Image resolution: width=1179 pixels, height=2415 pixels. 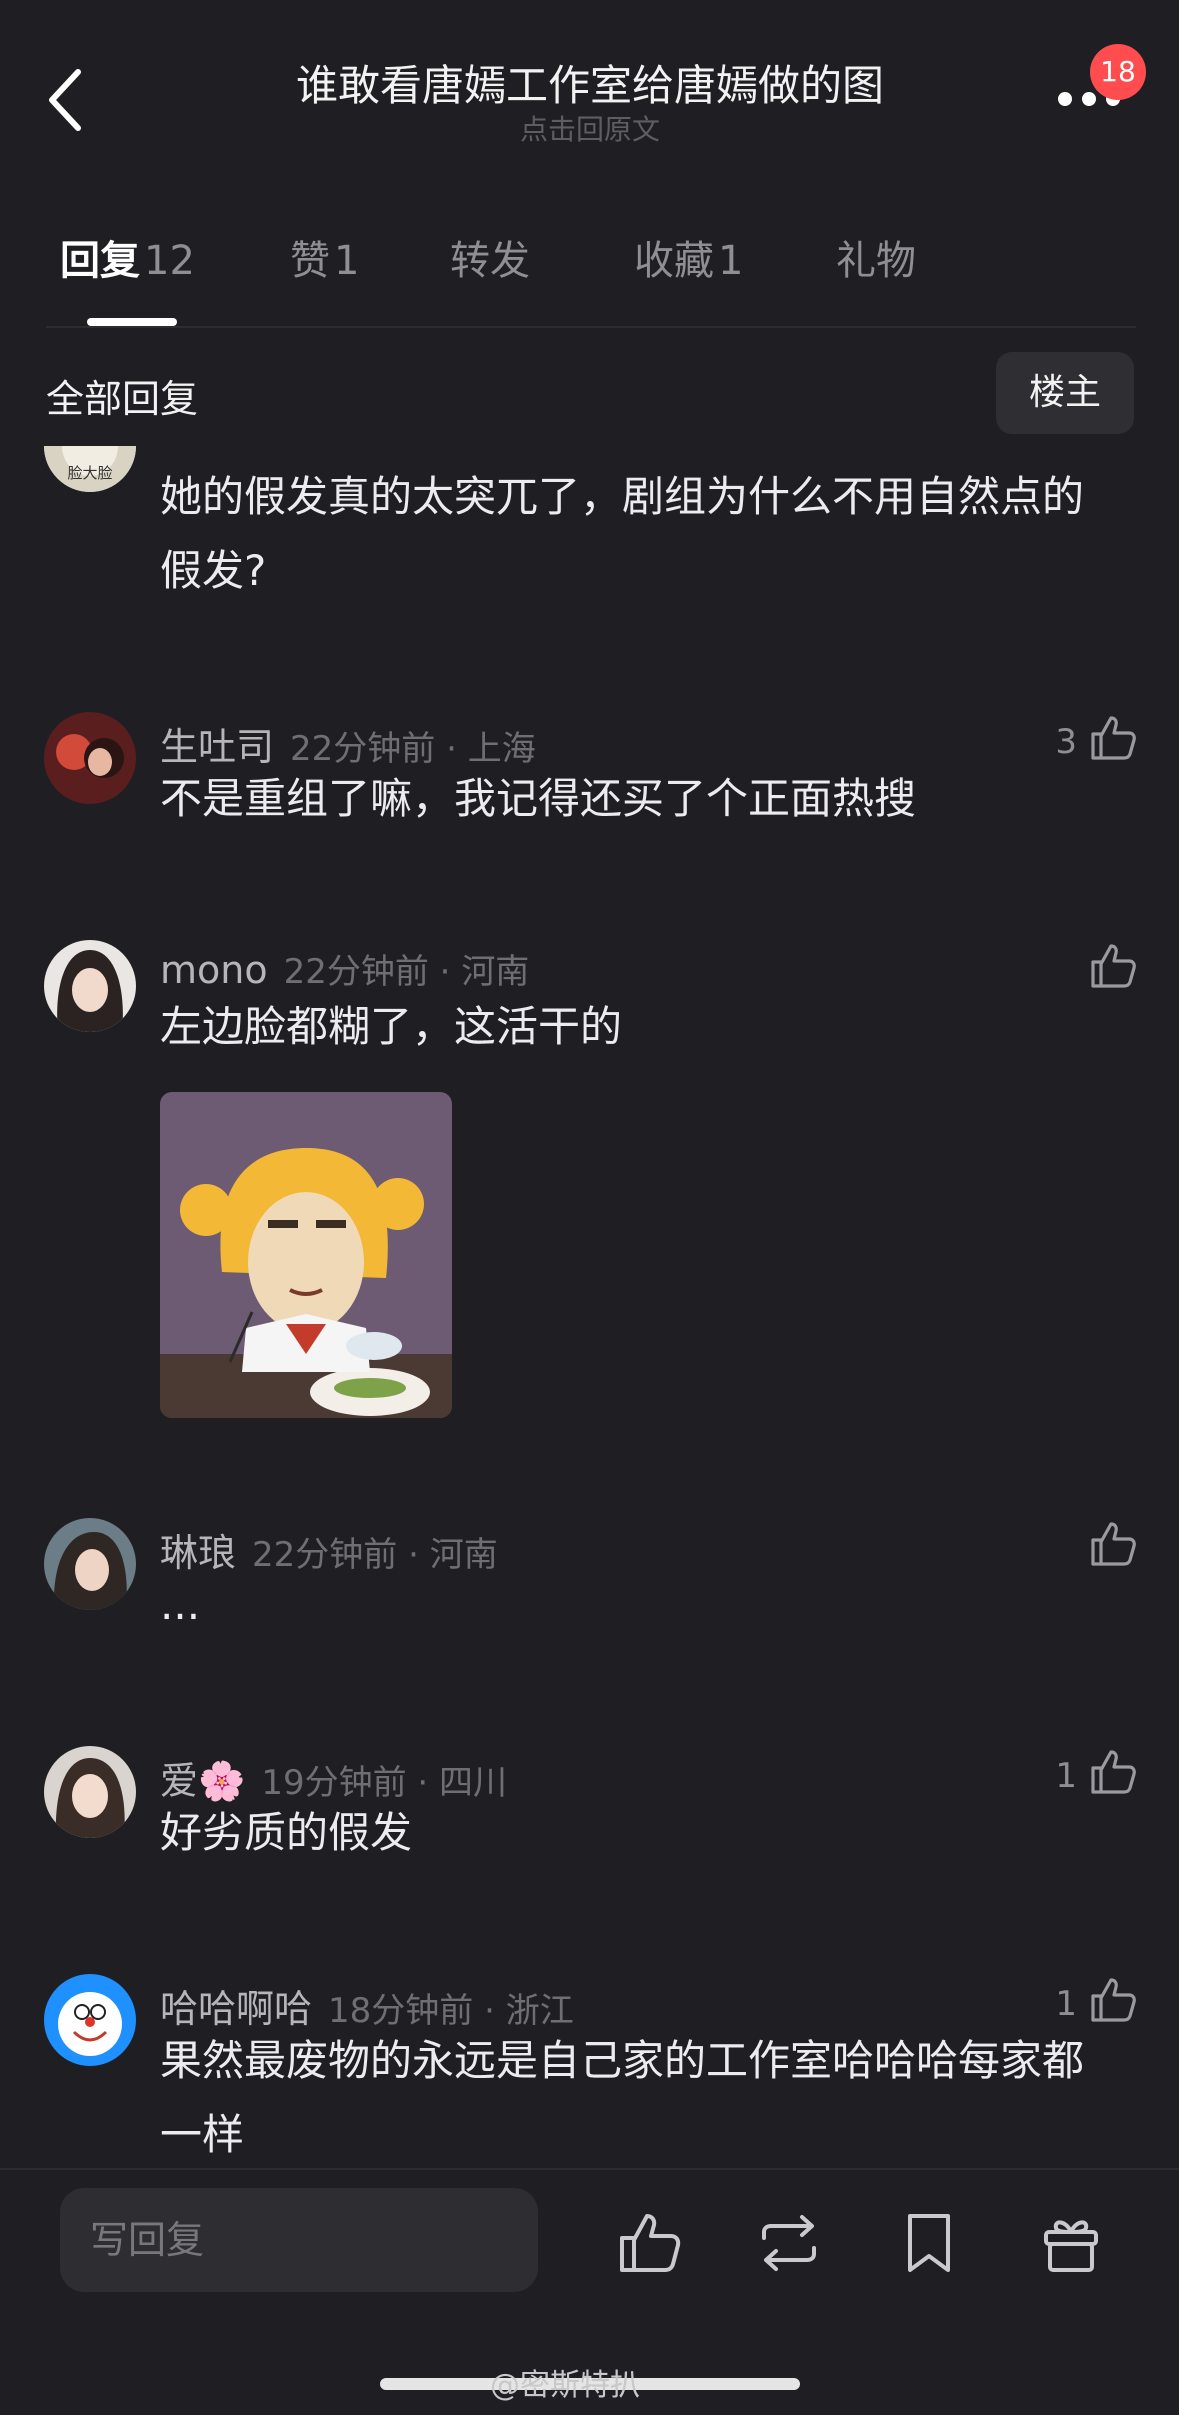 I want to click on like-count: 3, so click(x=1066, y=742).